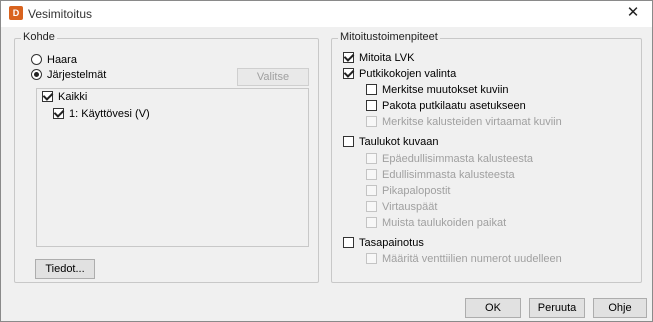  What do you see at coordinates (472, 259) in the screenshot?
I see `maarita-numerot-label: Määritä venttiilien numerot uudelleen` at bounding box center [472, 259].